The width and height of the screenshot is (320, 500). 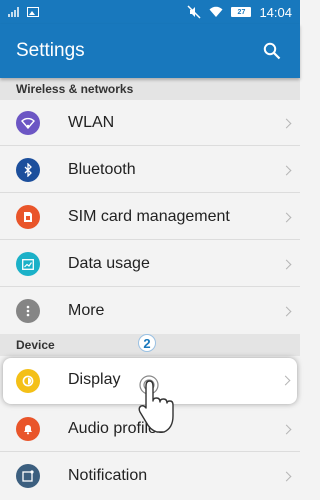 What do you see at coordinates (156, 404) in the screenshot?
I see `tap-hand-icon` at bounding box center [156, 404].